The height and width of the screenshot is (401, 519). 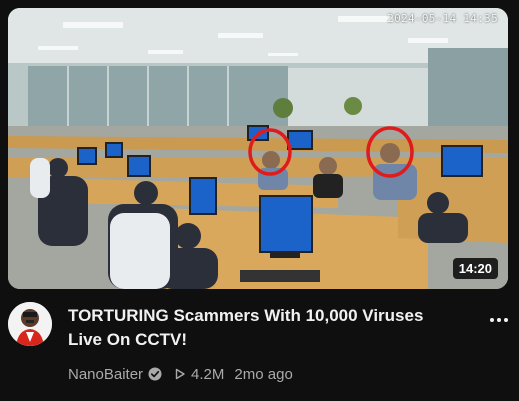 What do you see at coordinates (128, 339) in the screenshot?
I see `video-title-line2: Live On CCTV!` at bounding box center [128, 339].